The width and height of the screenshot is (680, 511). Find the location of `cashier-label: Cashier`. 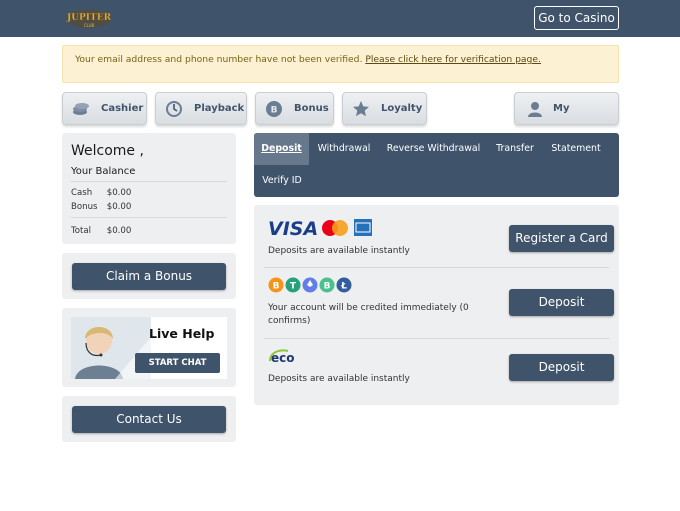

cashier-label: Cashier is located at coordinates (122, 108).